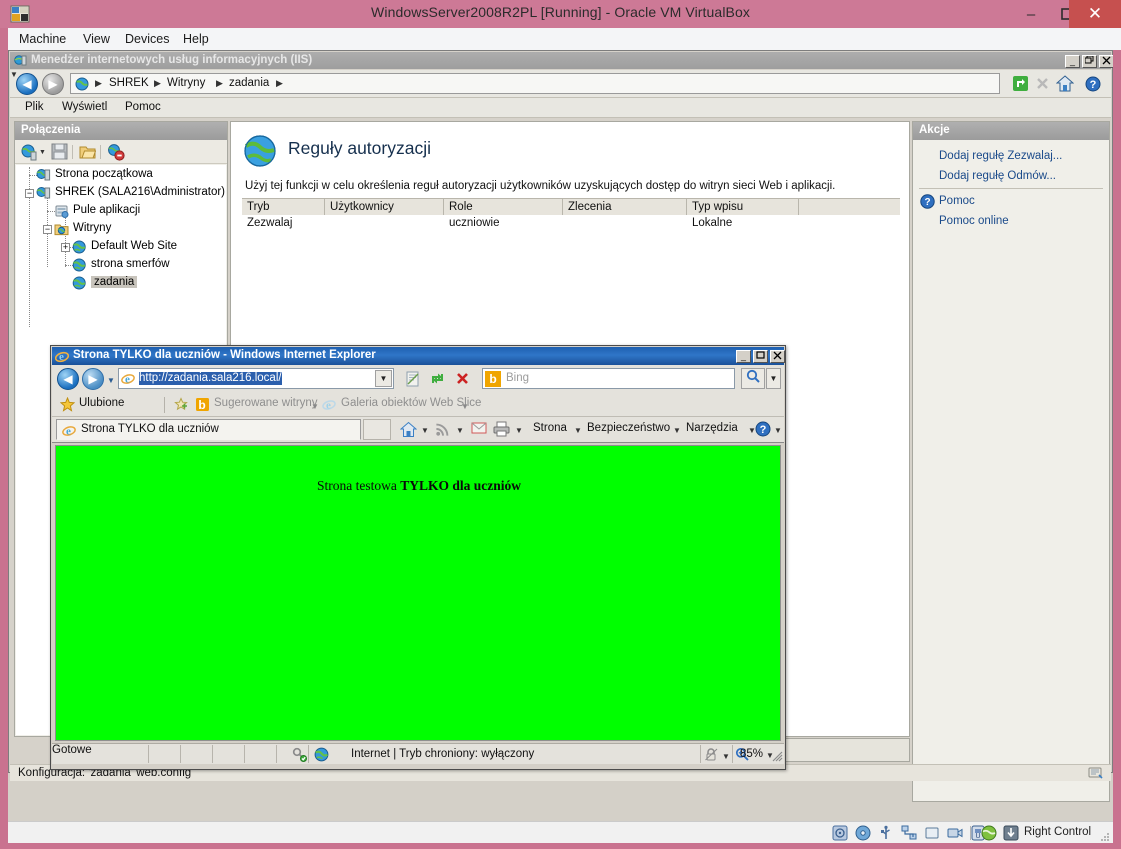 This screenshot has height=849, width=1121. I want to click on menu-strona: Strona, so click(550, 428).